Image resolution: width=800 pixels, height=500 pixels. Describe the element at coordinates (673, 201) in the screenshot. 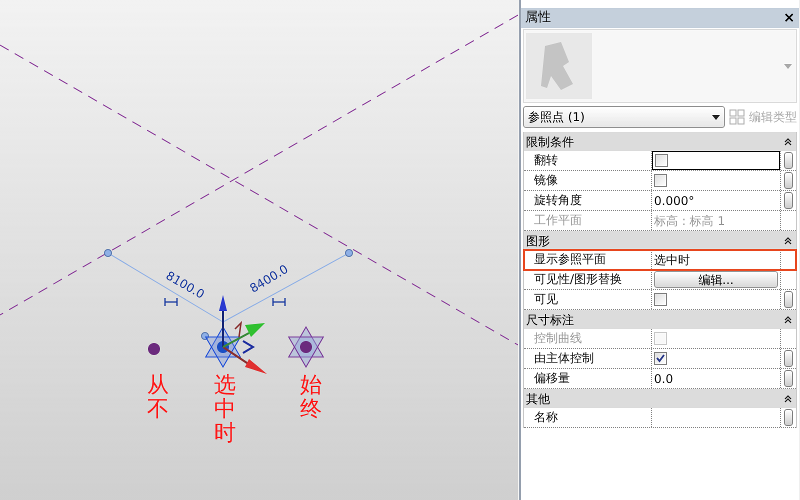

I see `property-value: 0.000°` at that location.